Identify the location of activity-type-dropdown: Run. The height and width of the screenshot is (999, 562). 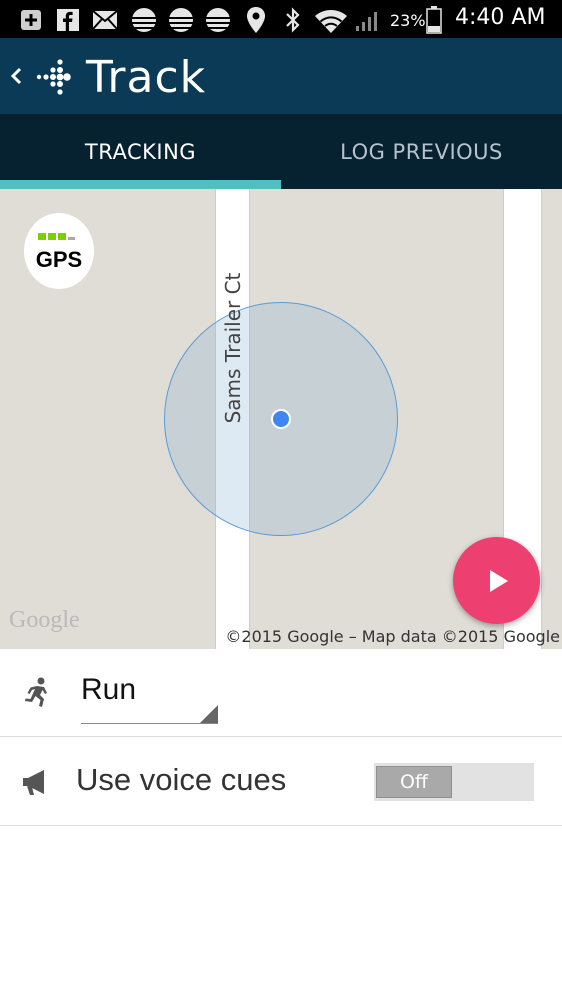
(149, 696).